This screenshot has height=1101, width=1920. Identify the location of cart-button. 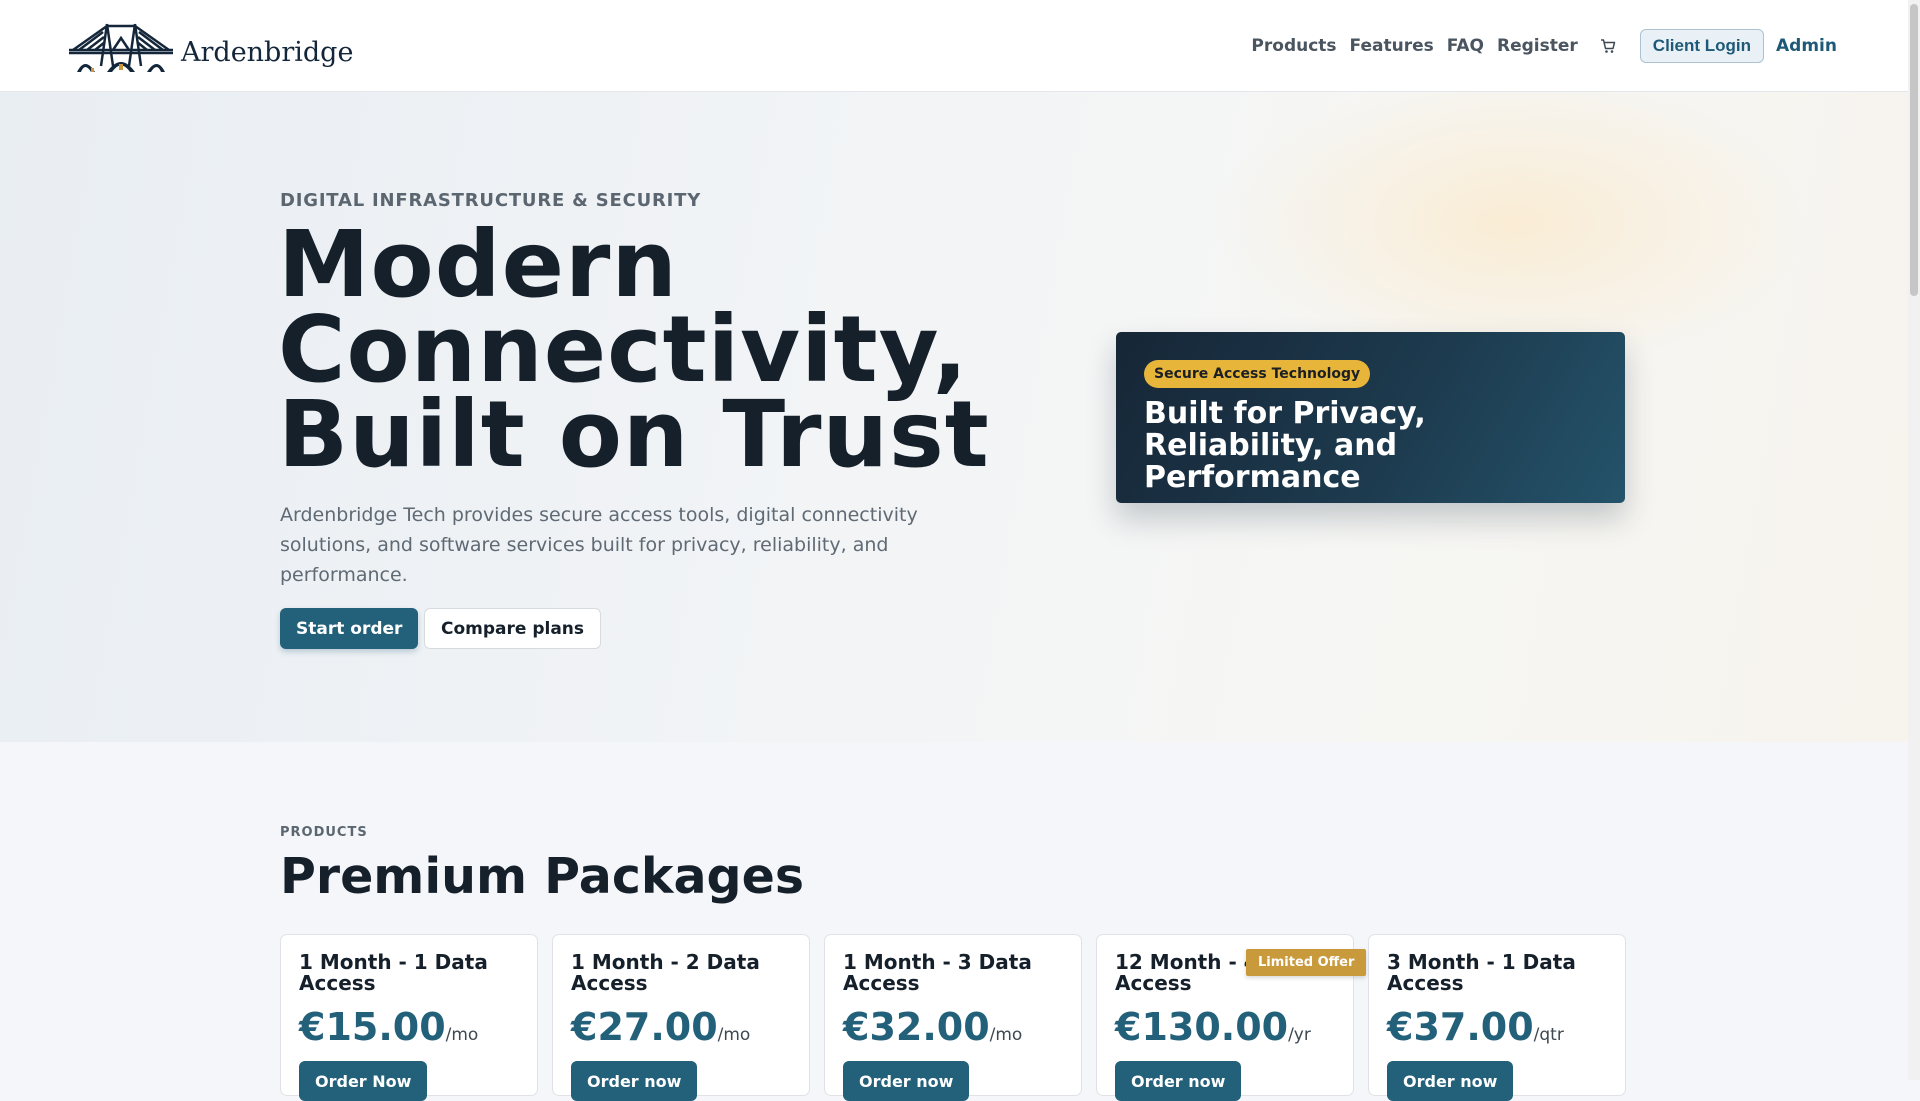
(1608, 46).